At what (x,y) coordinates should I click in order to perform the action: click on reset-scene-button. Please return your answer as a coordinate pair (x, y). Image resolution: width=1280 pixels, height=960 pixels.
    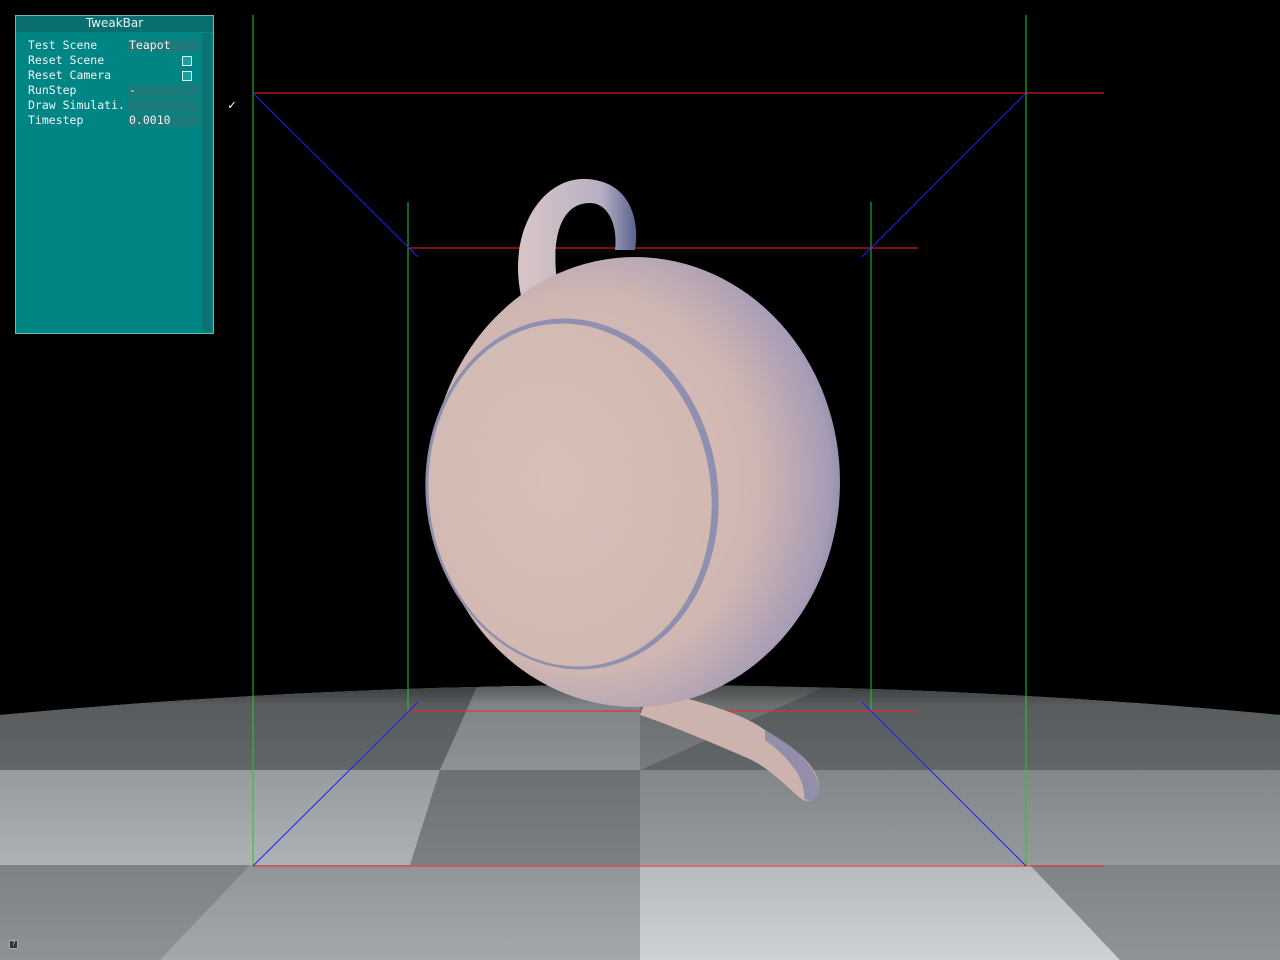
    Looking at the image, I should click on (187, 61).